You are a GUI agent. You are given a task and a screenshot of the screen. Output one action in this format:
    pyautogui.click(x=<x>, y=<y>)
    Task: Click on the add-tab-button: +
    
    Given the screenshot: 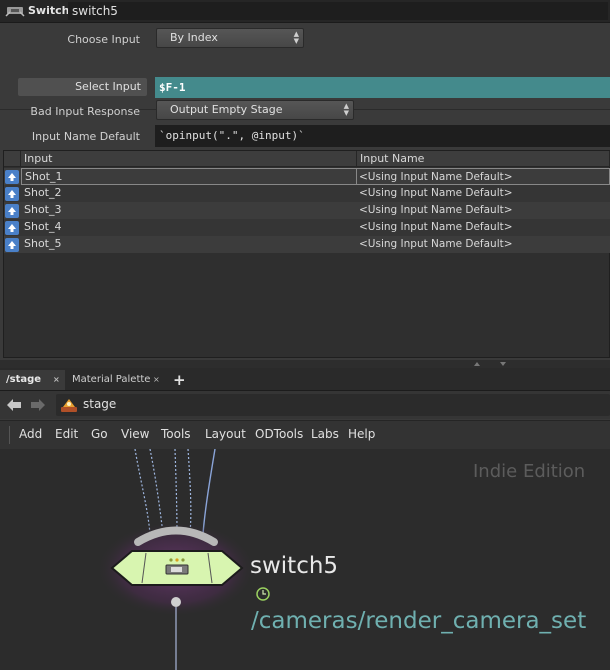 What is the action you would take?
    pyautogui.click(x=179, y=380)
    